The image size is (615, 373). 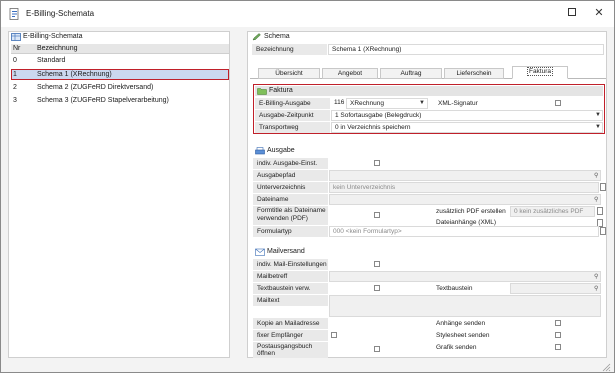 I want to click on list-item: 2 Schema 2 (ZUGFeRD Direktversand), so click(x=120, y=88).